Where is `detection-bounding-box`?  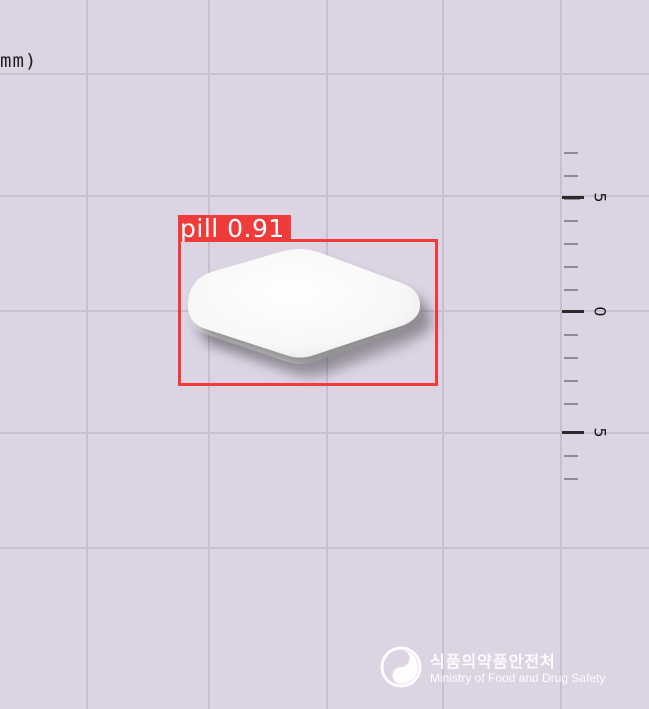
detection-bounding-box is located at coordinates (308, 312).